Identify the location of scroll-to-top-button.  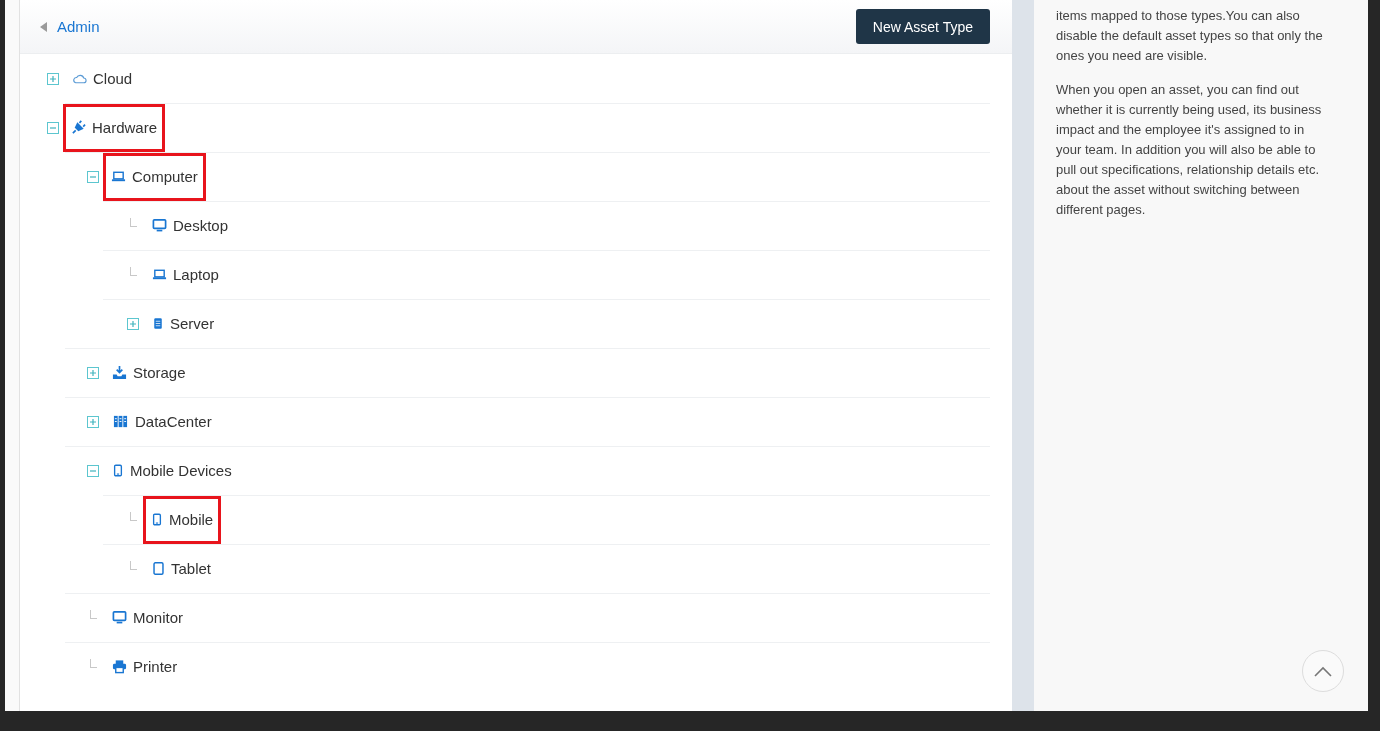
(1323, 671).